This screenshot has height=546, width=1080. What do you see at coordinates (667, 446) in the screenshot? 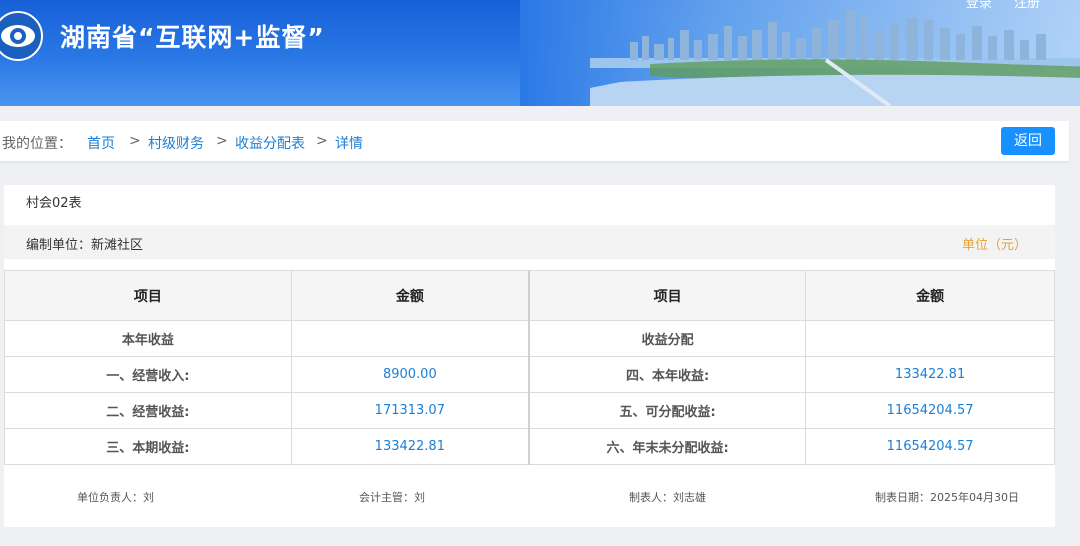
I see `row-item-label: 六、年末未分配收益:` at bounding box center [667, 446].